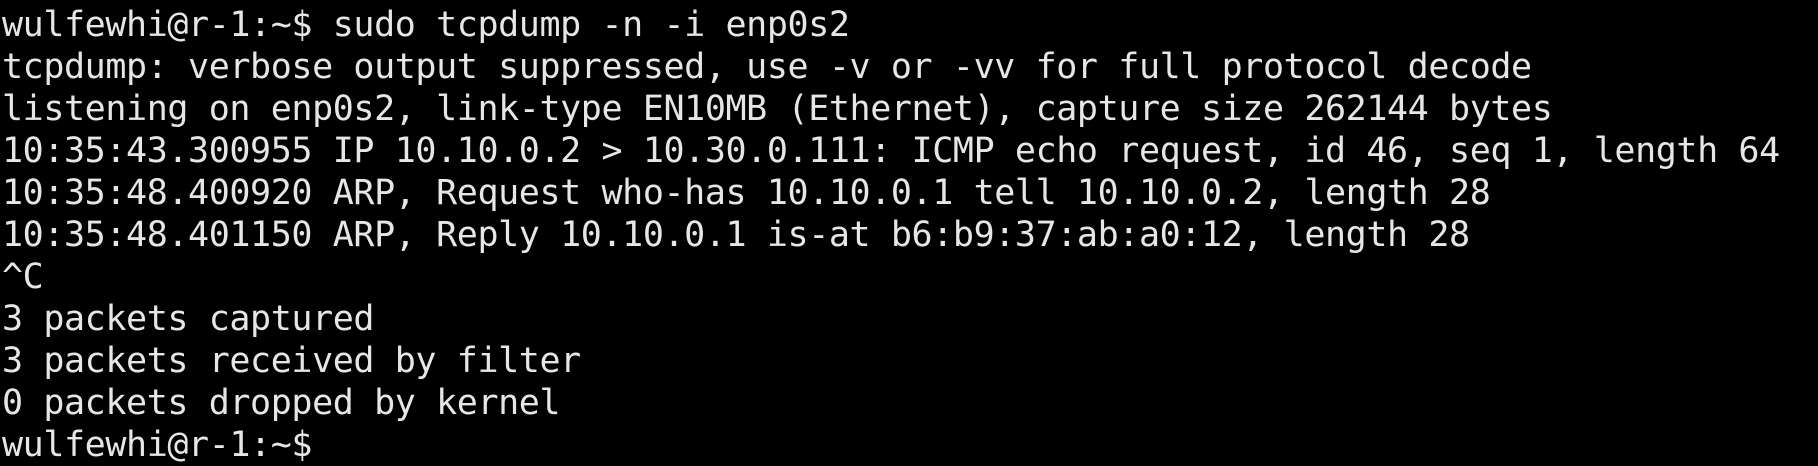 Image resolution: width=1818 pixels, height=466 pixels. What do you see at coordinates (910, 445) in the screenshot?
I see `terminal-prompt-line: wulfewhi@r-1:~$` at bounding box center [910, 445].